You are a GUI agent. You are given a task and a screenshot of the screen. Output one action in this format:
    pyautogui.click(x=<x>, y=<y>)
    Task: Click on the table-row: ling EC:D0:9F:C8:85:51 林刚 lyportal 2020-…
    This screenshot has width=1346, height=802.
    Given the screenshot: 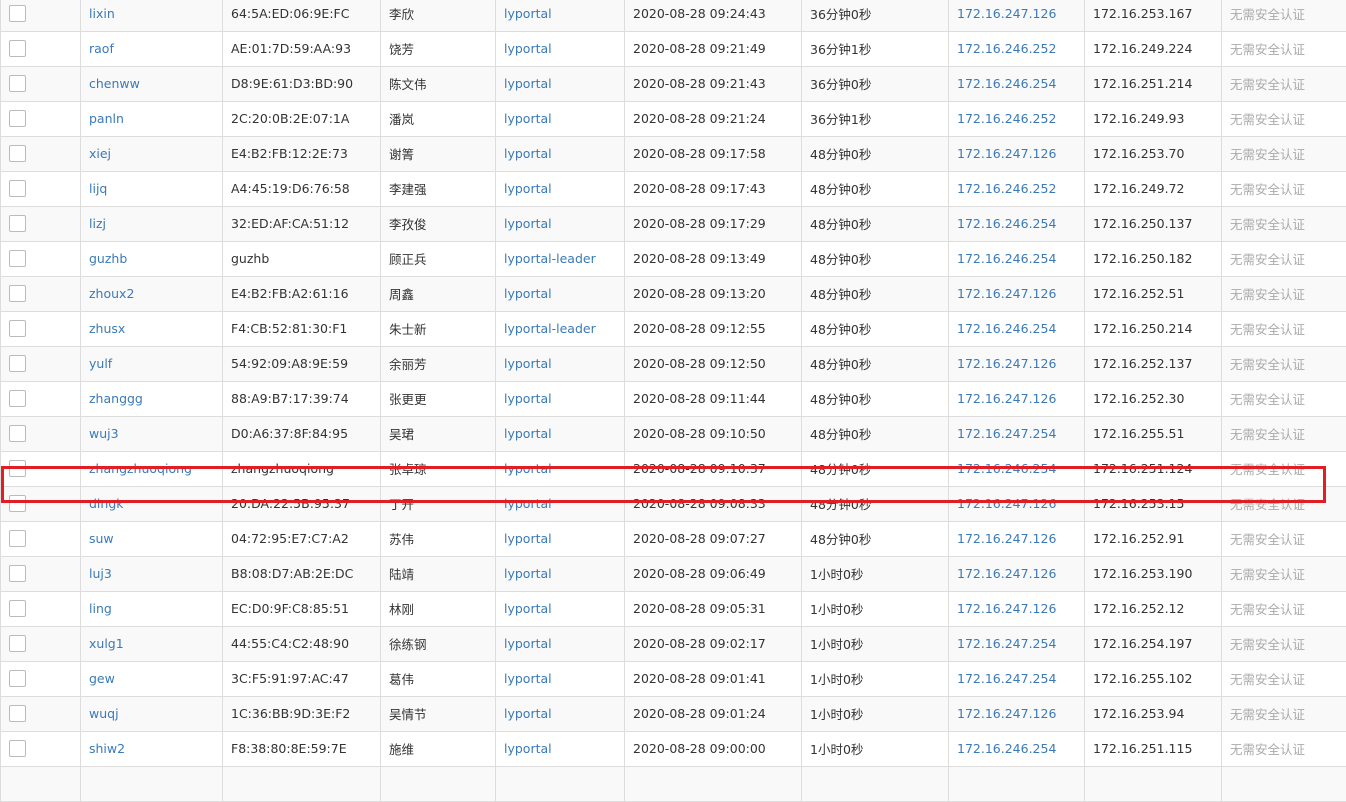 What is the action you would take?
    pyautogui.click(x=673, y=608)
    